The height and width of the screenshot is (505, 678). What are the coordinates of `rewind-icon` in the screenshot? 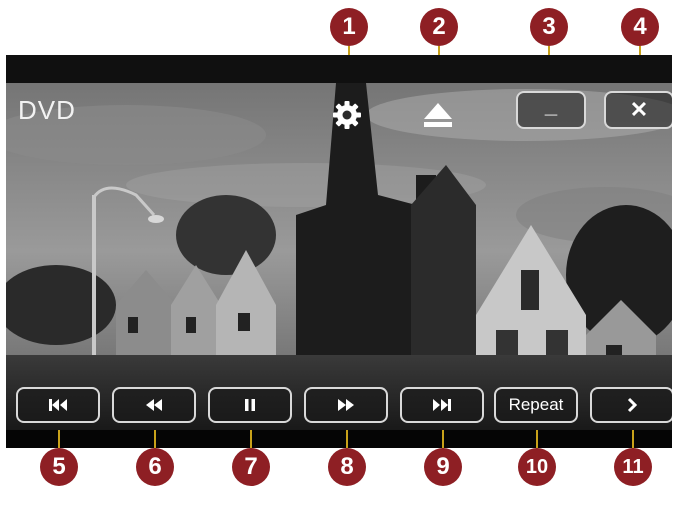 It's located at (154, 405).